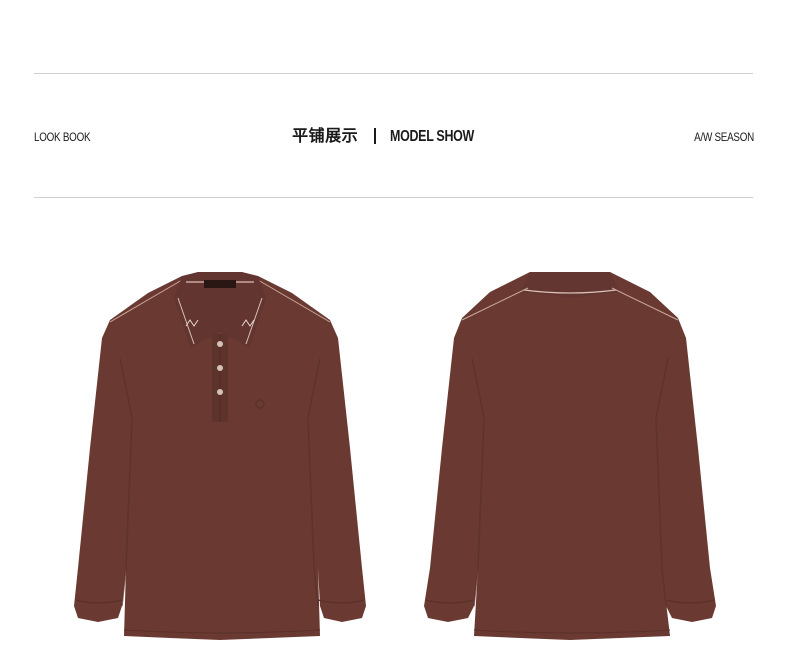 The height and width of the screenshot is (663, 790). Describe the element at coordinates (393, 73) in the screenshot. I see `top-divider` at that location.